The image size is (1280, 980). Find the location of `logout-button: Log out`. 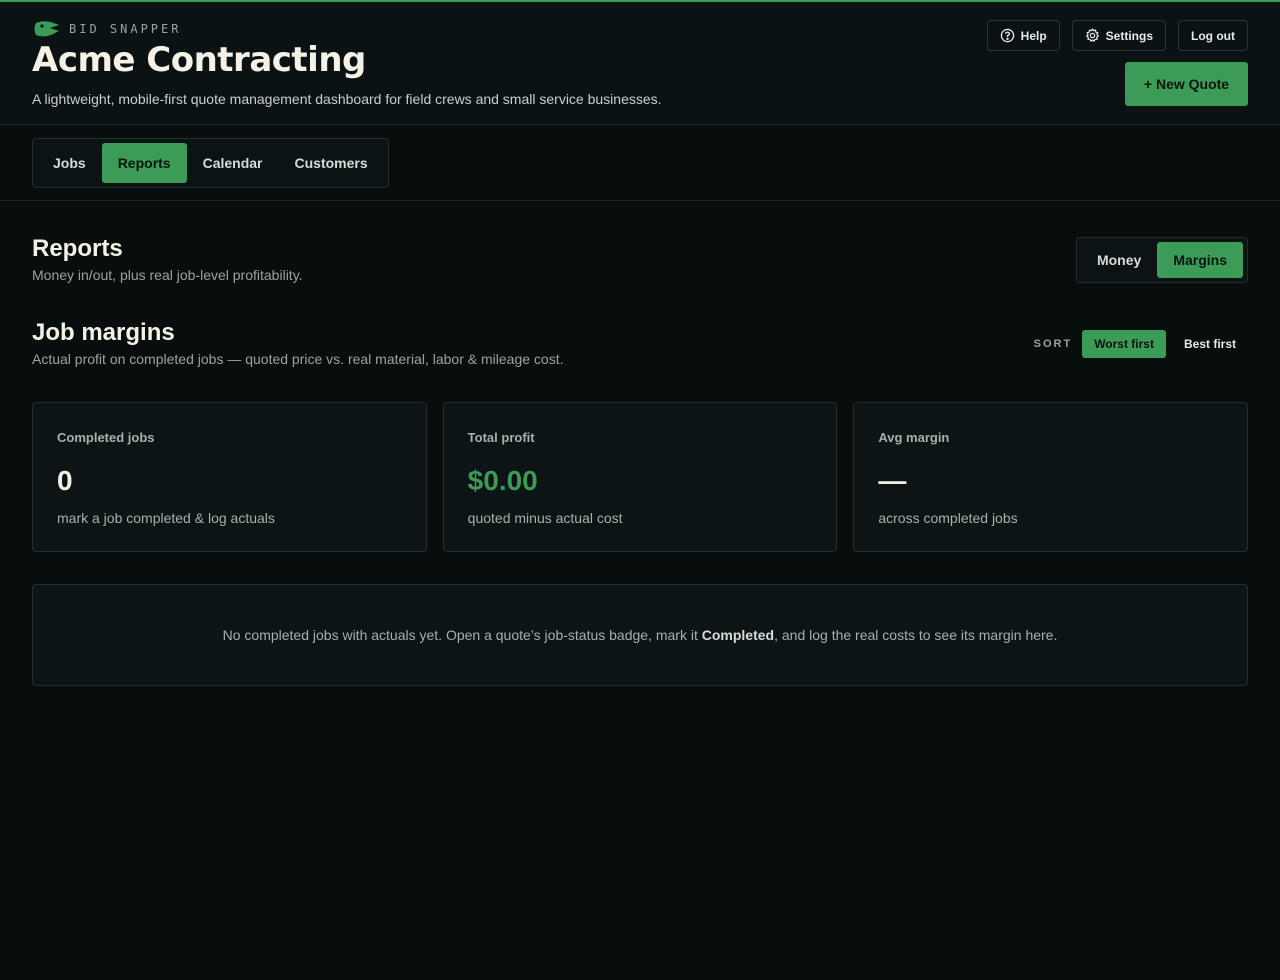

logout-button: Log out is located at coordinates (1213, 35).